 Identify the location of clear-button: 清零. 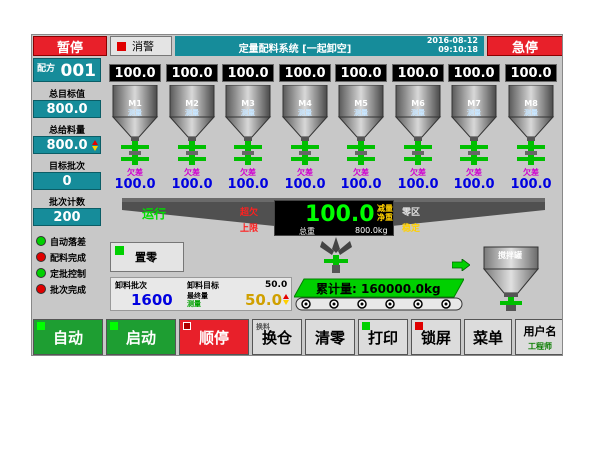
(330, 337).